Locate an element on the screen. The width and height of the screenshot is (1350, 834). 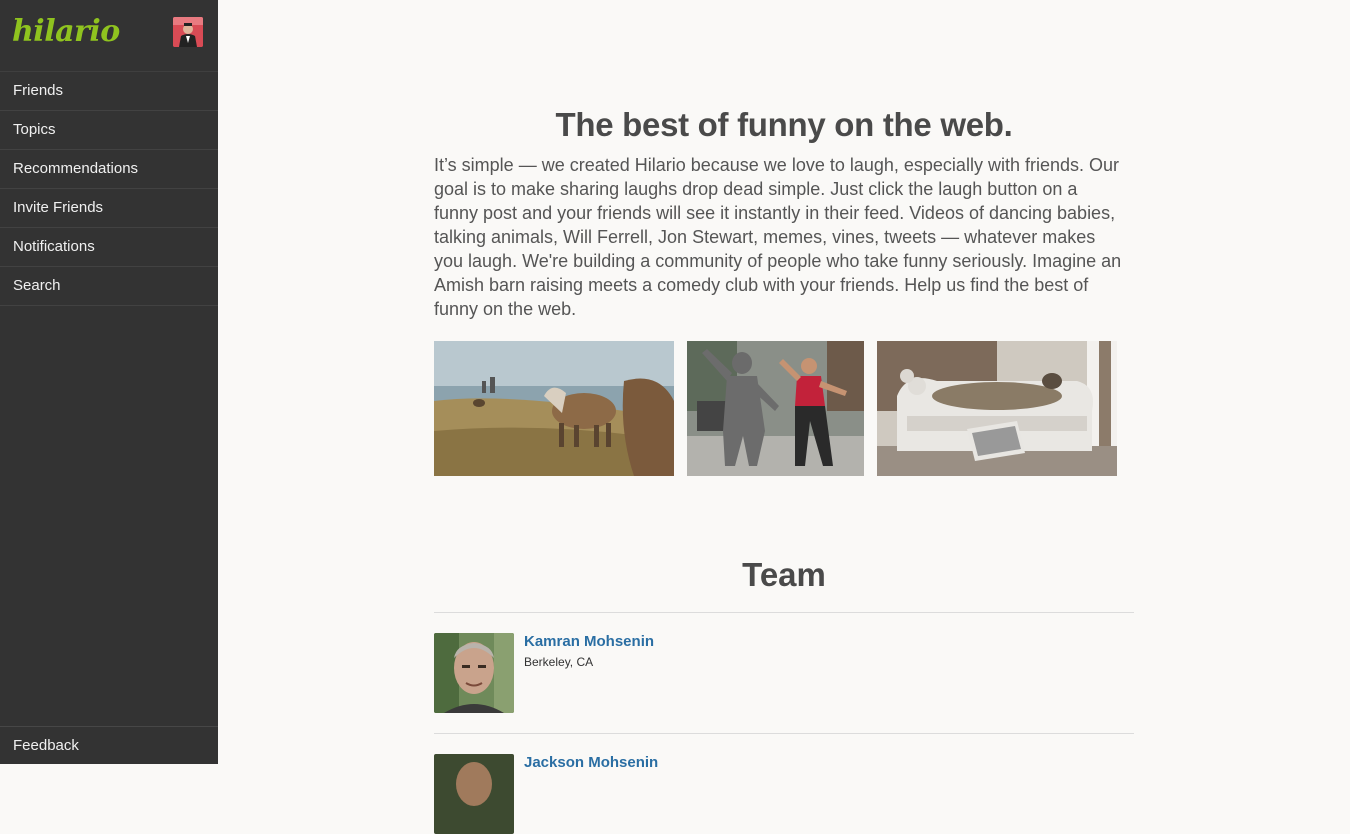
nav-item-invite-friends: Invite Friends is located at coordinates (109, 208).